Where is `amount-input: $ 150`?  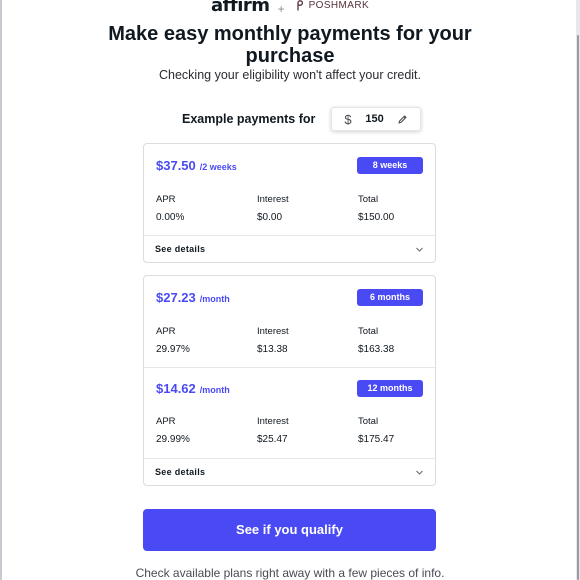 amount-input: $ 150 is located at coordinates (376, 119).